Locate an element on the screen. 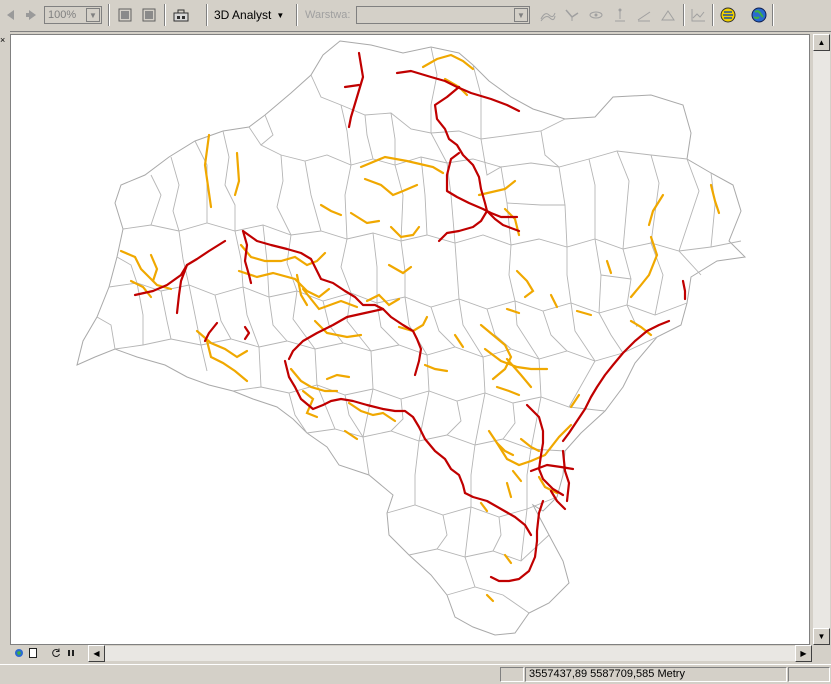 Image resolution: width=831 pixels, height=684 pixels. data-view-tab-icon is located at coordinates (19, 653).